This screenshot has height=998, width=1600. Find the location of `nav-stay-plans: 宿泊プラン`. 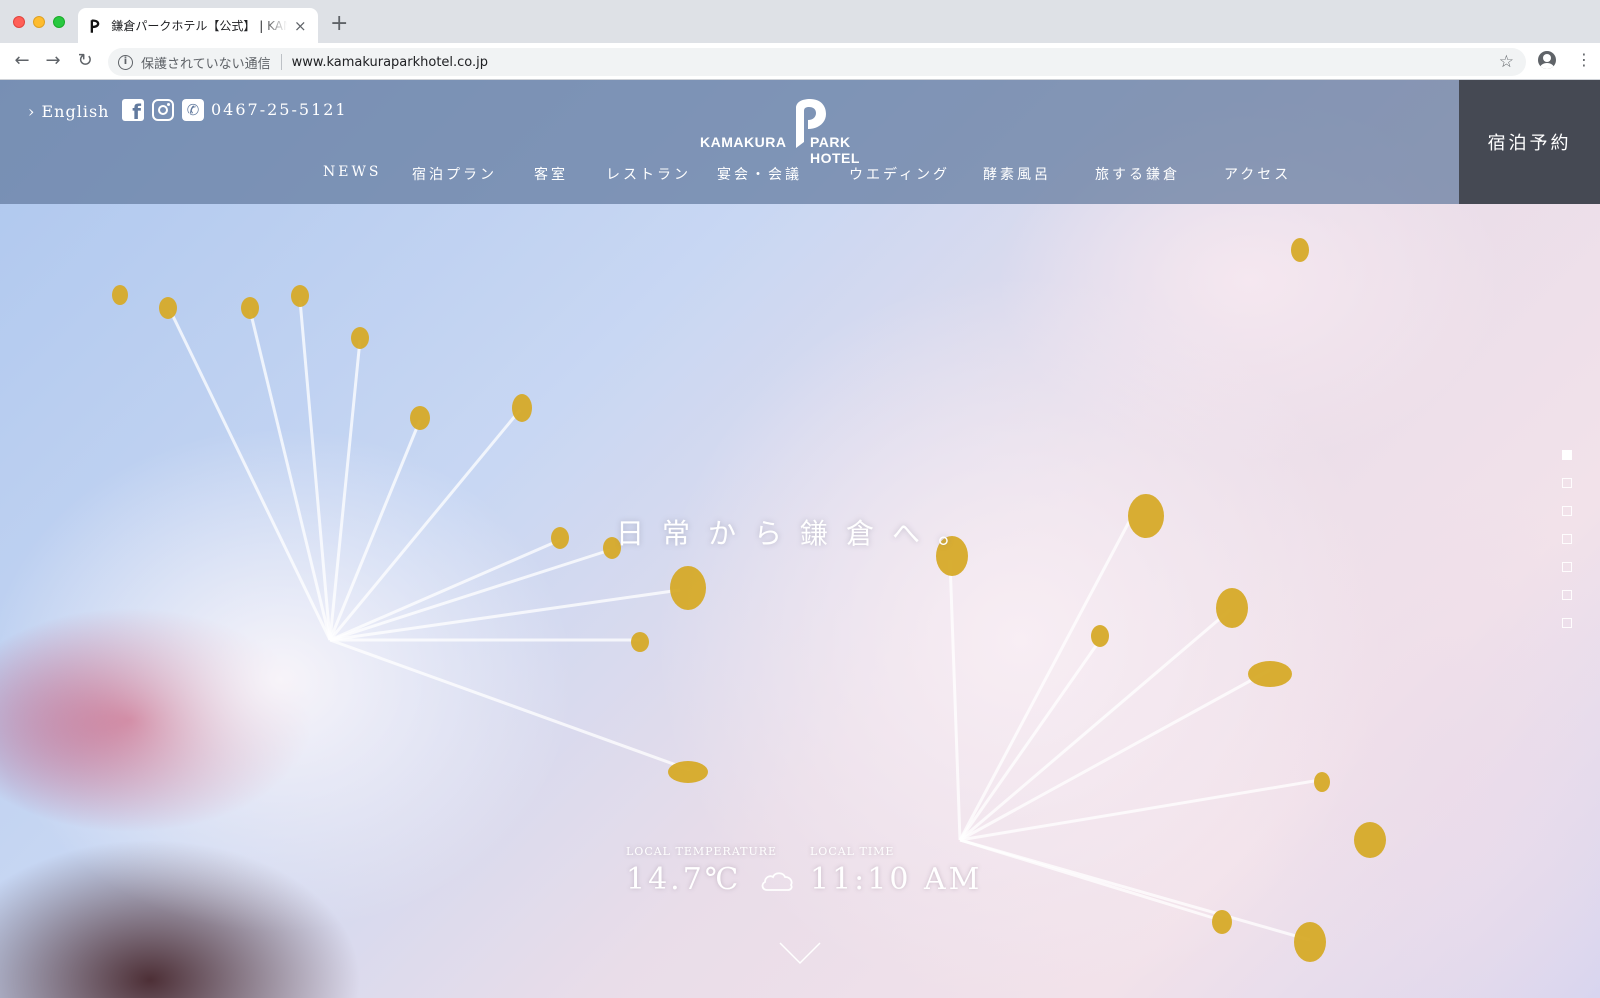

nav-stay-plans: 宿泊プラン is located at coordinates (454, 174).